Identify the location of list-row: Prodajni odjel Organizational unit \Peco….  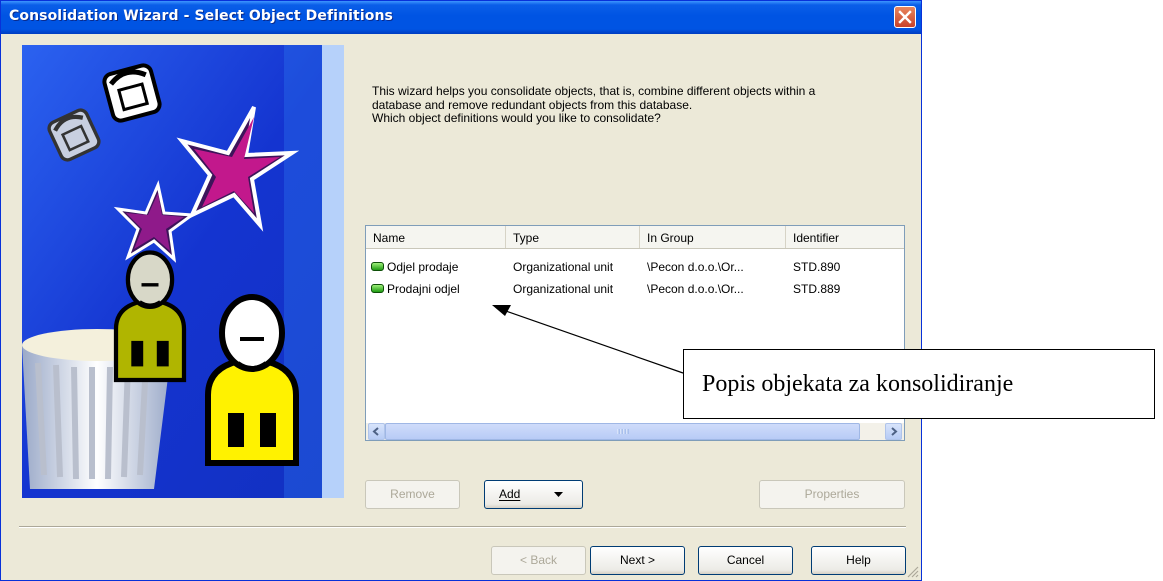
(635, 289).